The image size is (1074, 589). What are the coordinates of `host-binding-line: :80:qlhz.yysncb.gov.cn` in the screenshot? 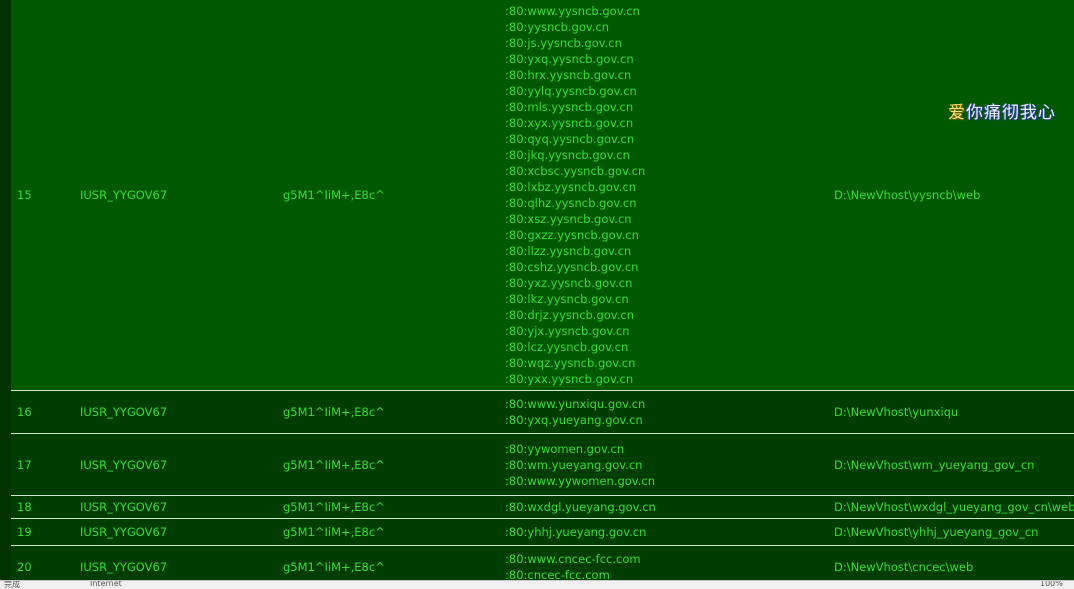 It's located at (571, 203).